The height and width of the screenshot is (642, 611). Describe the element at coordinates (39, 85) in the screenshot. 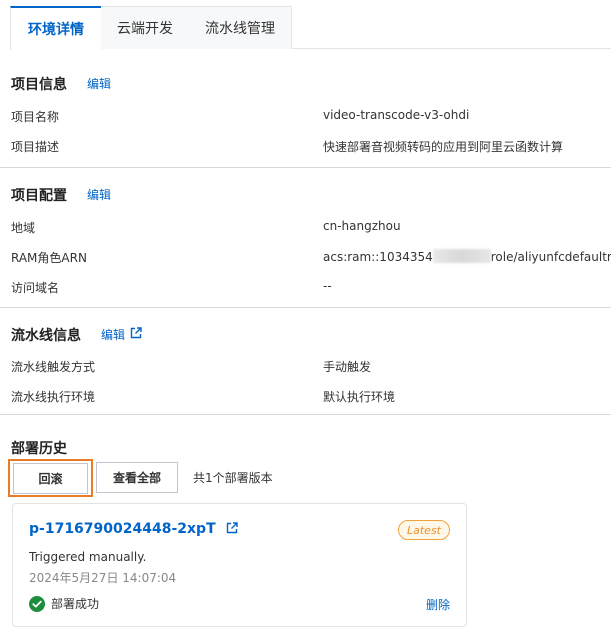

I see `project-info-title: 项目信息` at that location.